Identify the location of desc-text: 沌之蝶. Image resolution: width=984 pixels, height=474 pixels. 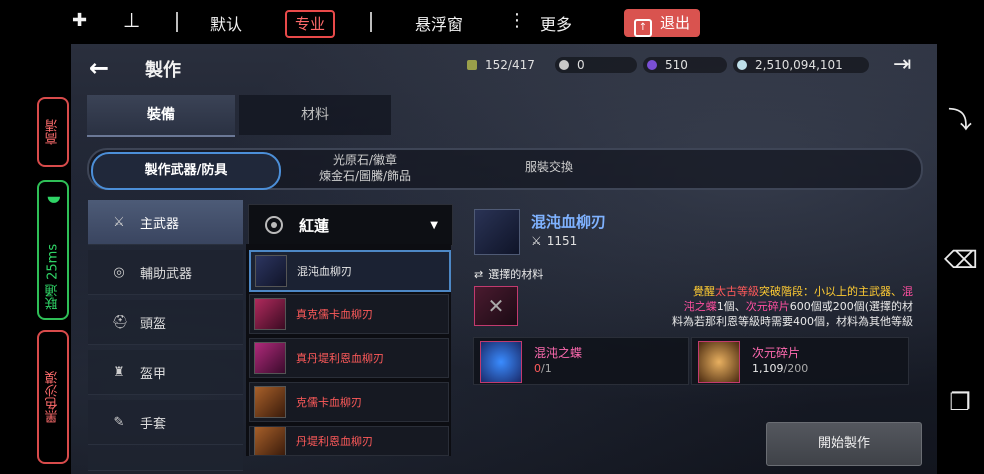
(700, 306).